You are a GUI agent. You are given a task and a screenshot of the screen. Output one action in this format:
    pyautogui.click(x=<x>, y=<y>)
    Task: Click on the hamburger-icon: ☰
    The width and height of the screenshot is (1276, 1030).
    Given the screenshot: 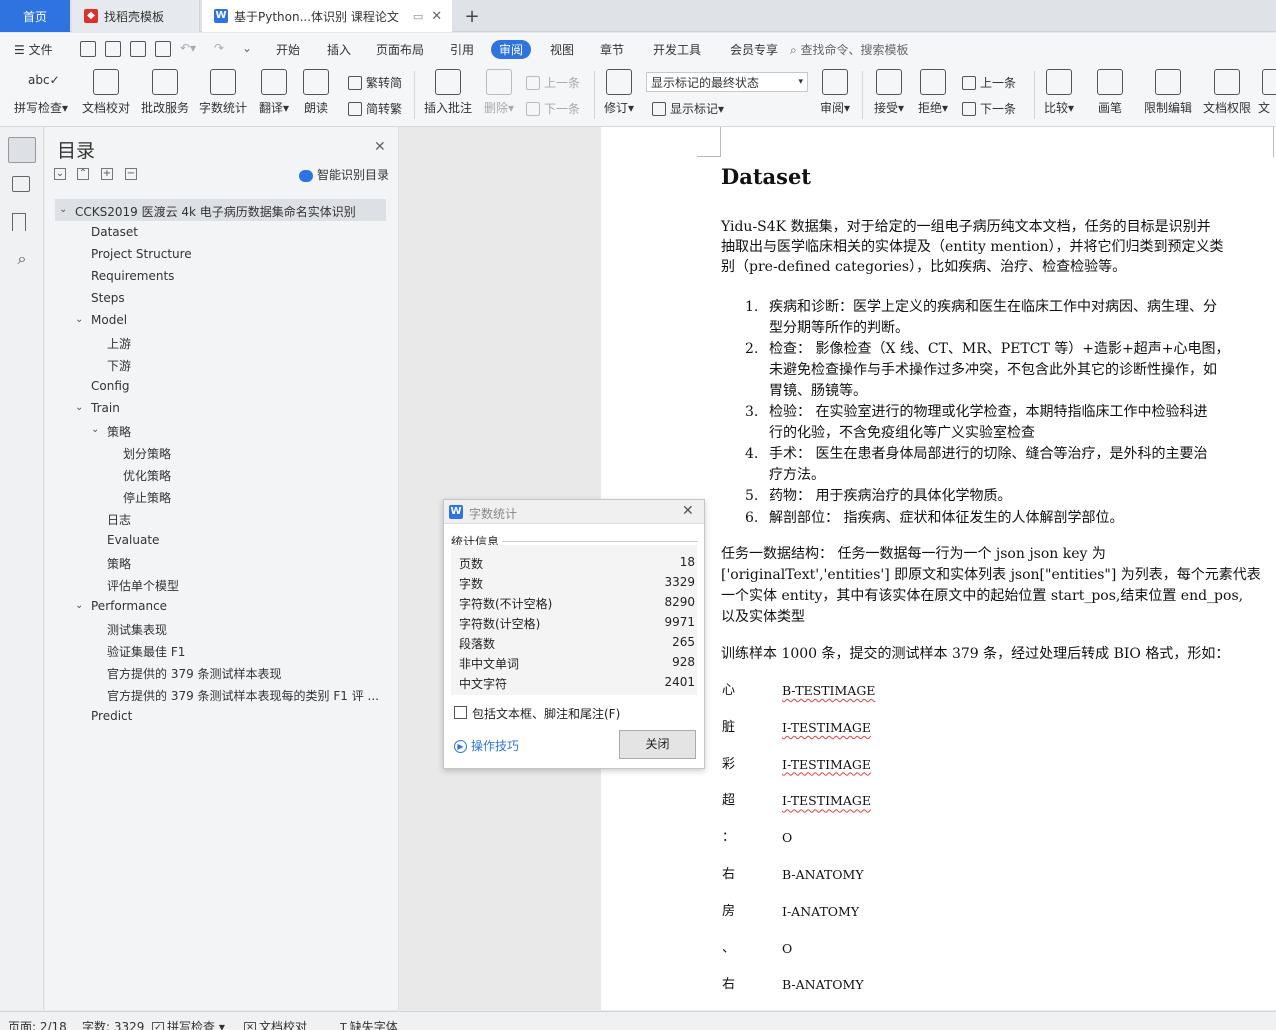 What is the action you would take?
    pyautogui.click(x=21, y=50)
    